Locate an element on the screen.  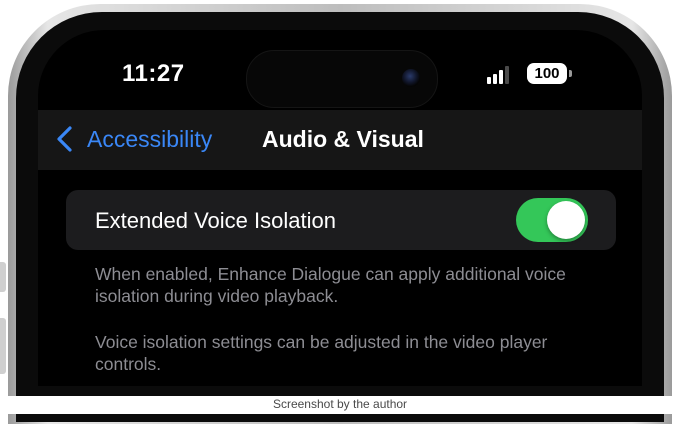
signal-icon is located at coordinates (498, 75).